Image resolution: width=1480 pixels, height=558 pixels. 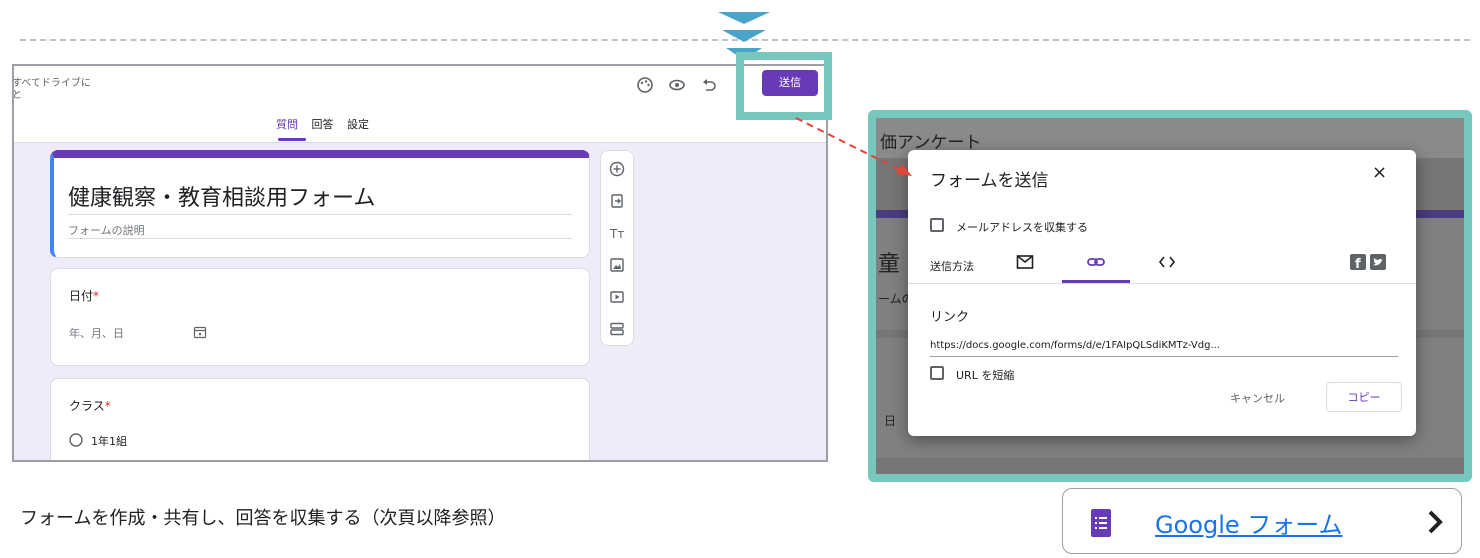 I want to click on calendar-icon, so click(x=200, y=332).